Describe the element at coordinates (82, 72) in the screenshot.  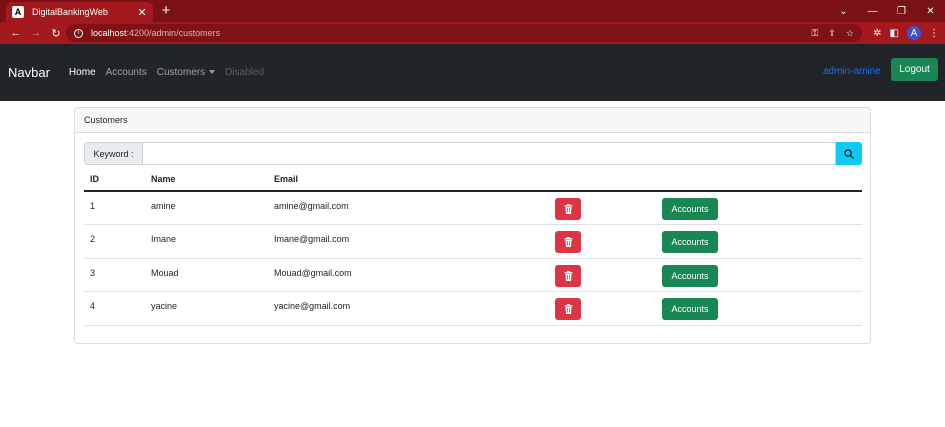
I see `nav-item-home: Home` at that location.